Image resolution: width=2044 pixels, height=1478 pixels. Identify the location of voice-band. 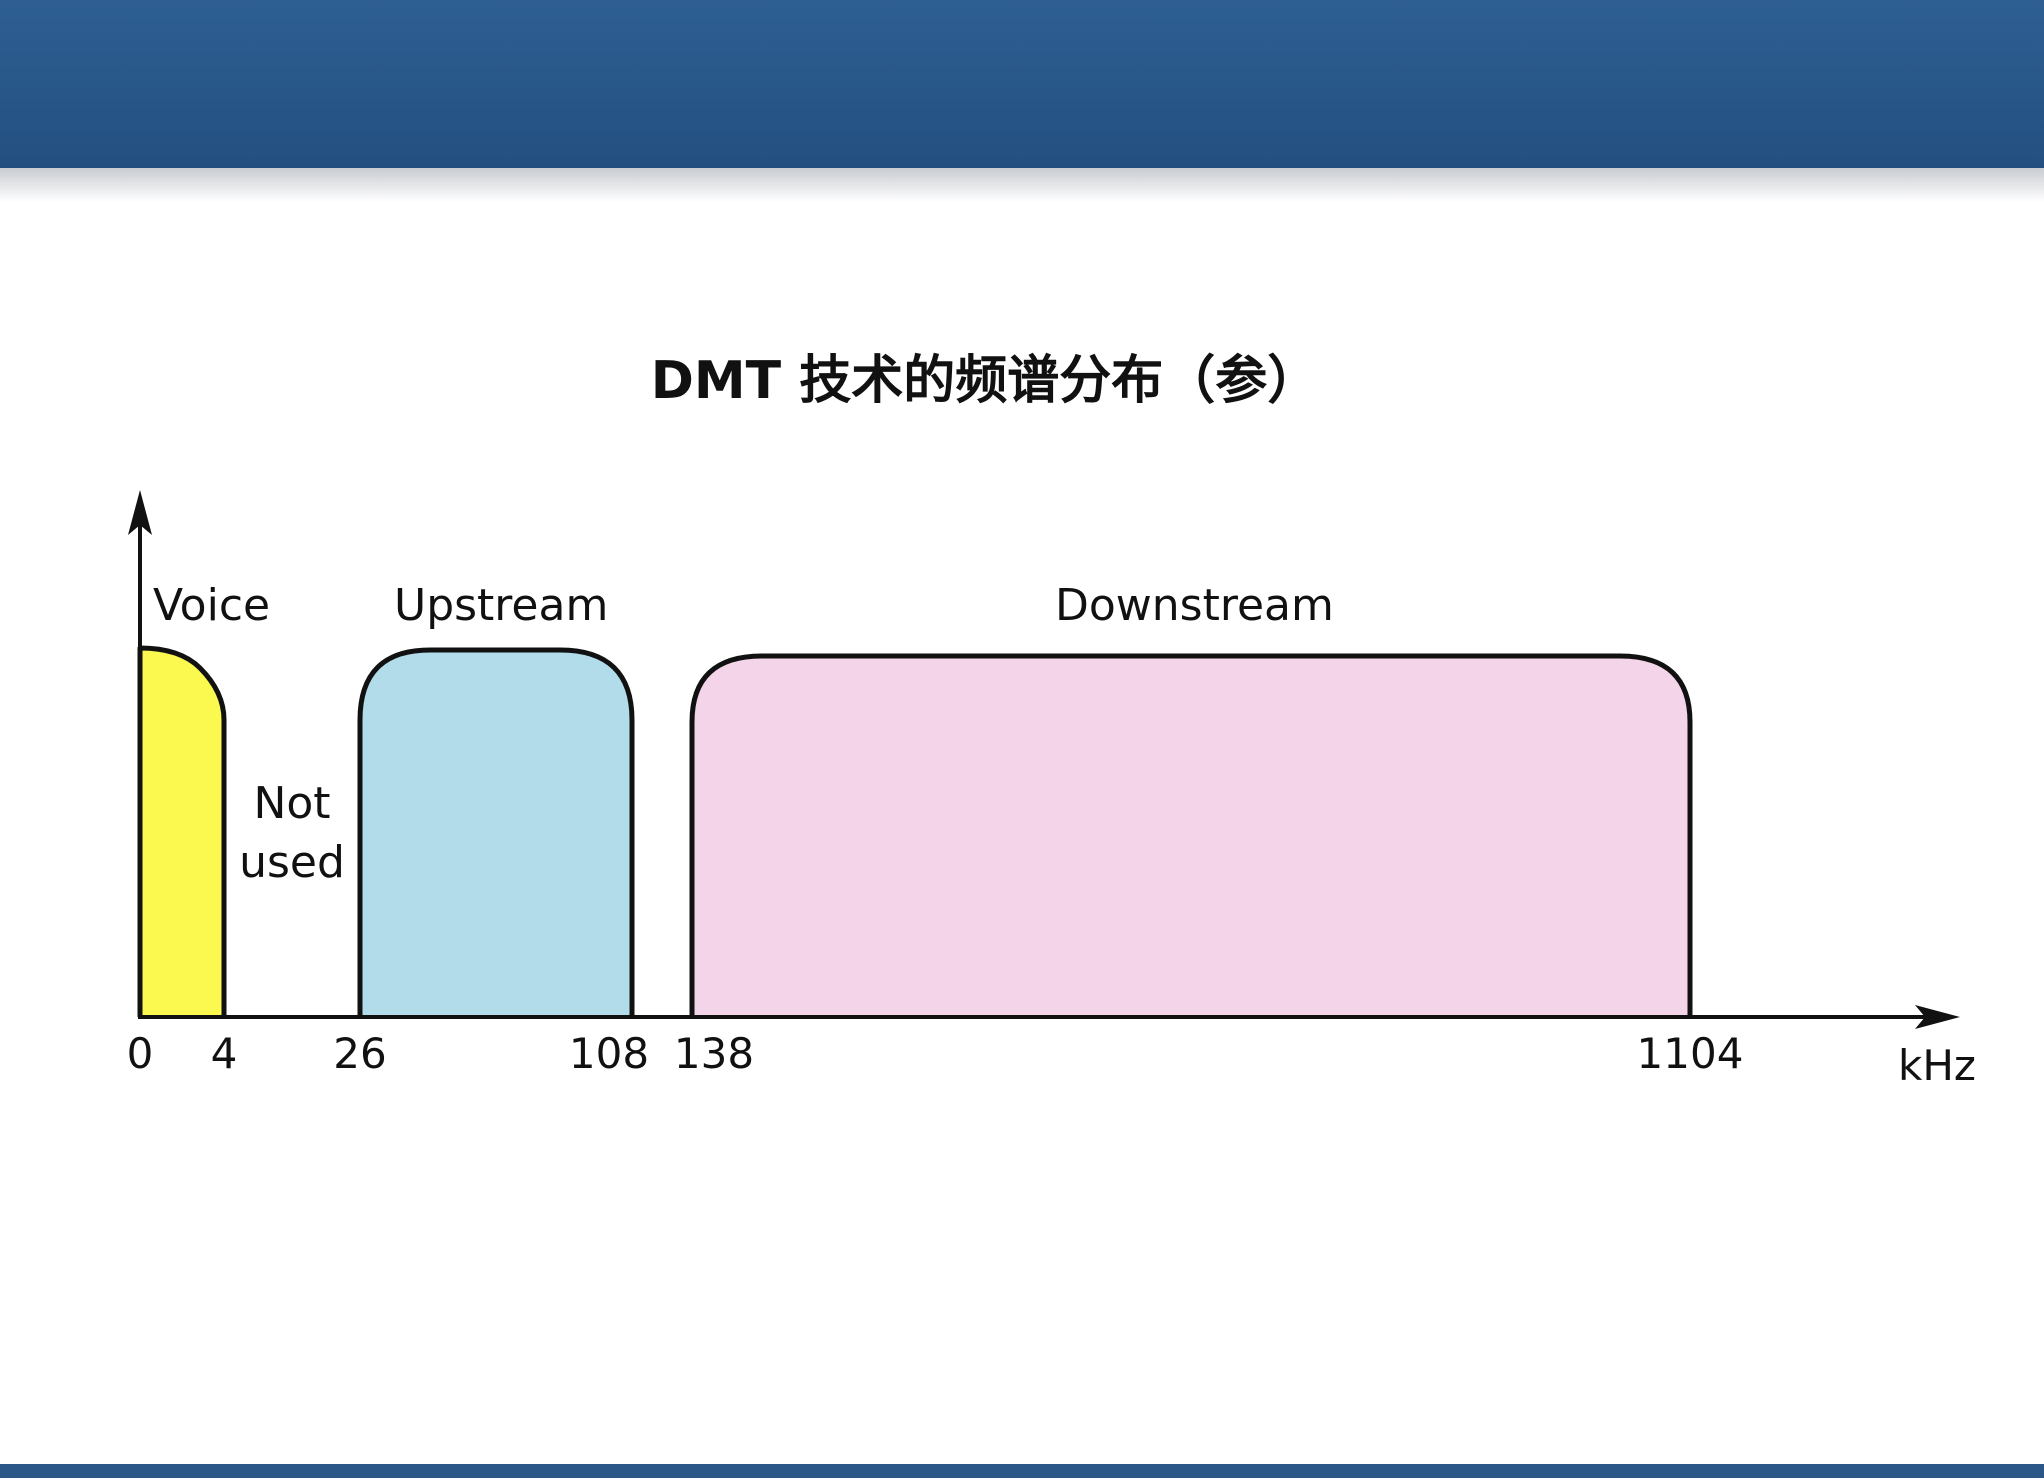
(182, 831).